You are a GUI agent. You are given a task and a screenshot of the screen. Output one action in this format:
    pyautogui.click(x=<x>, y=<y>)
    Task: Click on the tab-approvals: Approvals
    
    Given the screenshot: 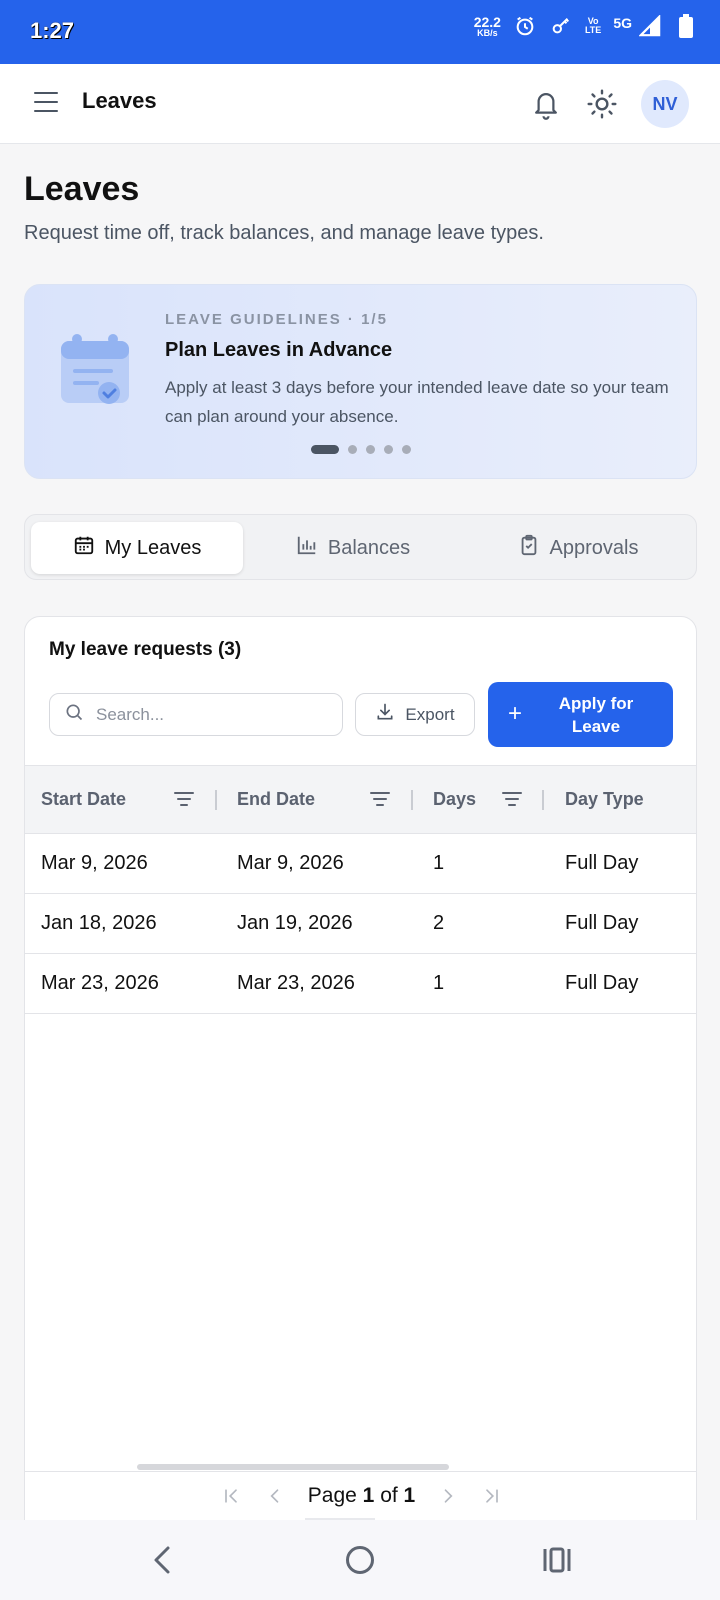 What is the action you would take?
    pyautogui.click(x=578, y=548)
    